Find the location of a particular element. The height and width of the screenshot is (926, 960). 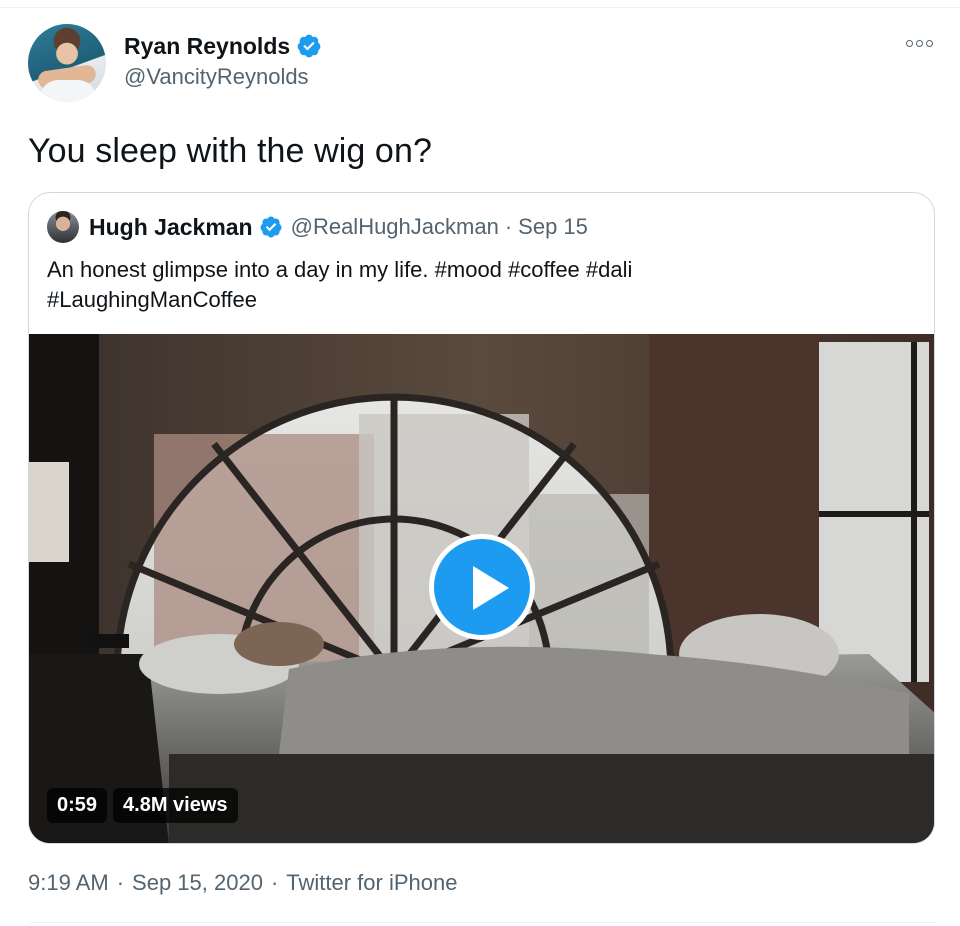

author-block: Ryan Reynolds @VancityReynolds is located at coordinates (223, 61).